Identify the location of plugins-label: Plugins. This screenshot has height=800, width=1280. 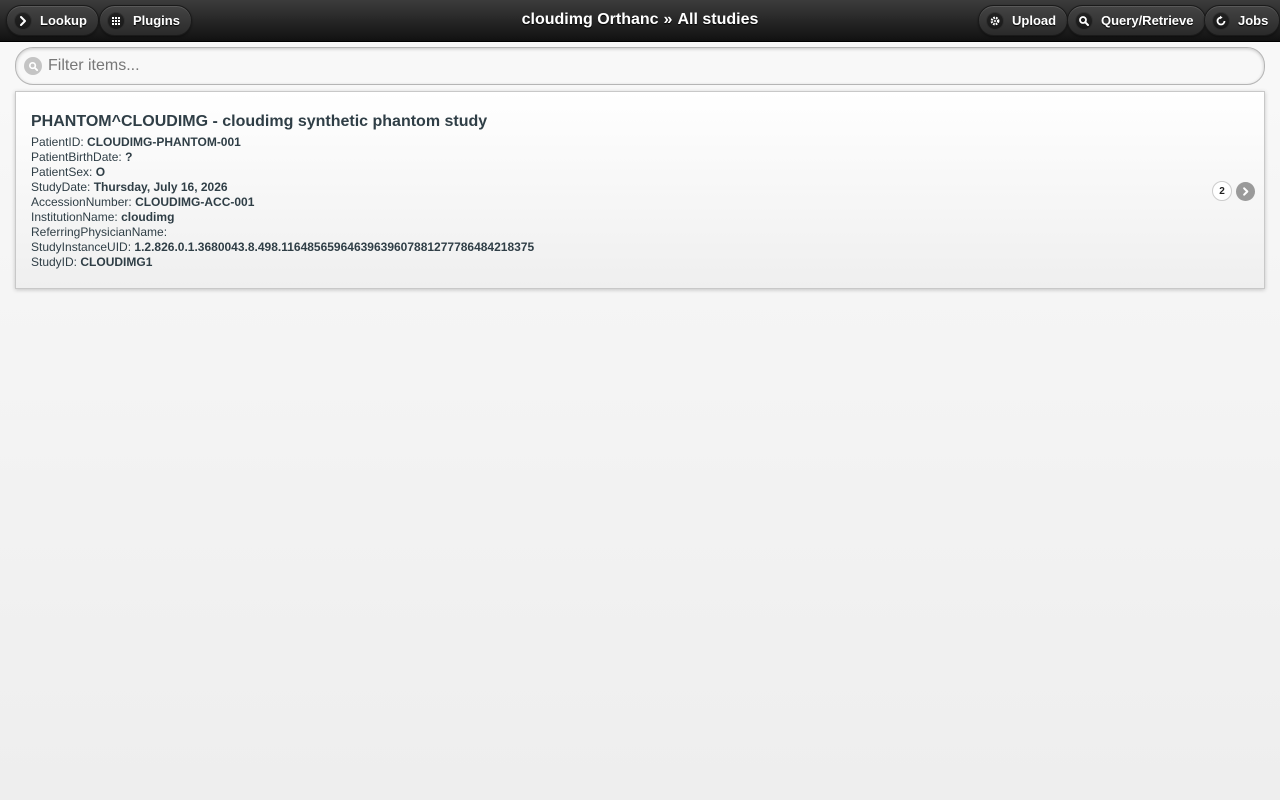
(156, 20).